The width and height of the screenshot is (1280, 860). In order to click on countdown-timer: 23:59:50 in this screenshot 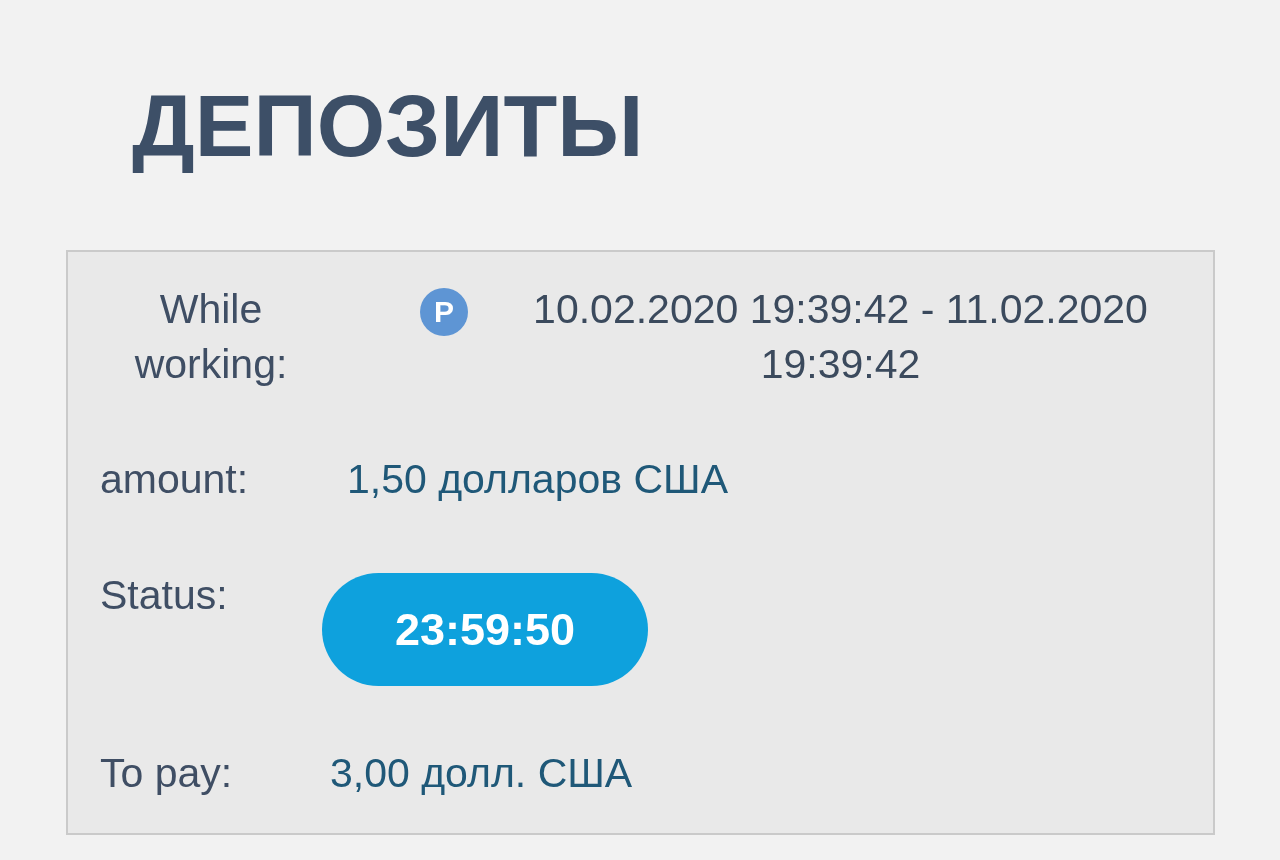, I will do `click(485, 629)`.